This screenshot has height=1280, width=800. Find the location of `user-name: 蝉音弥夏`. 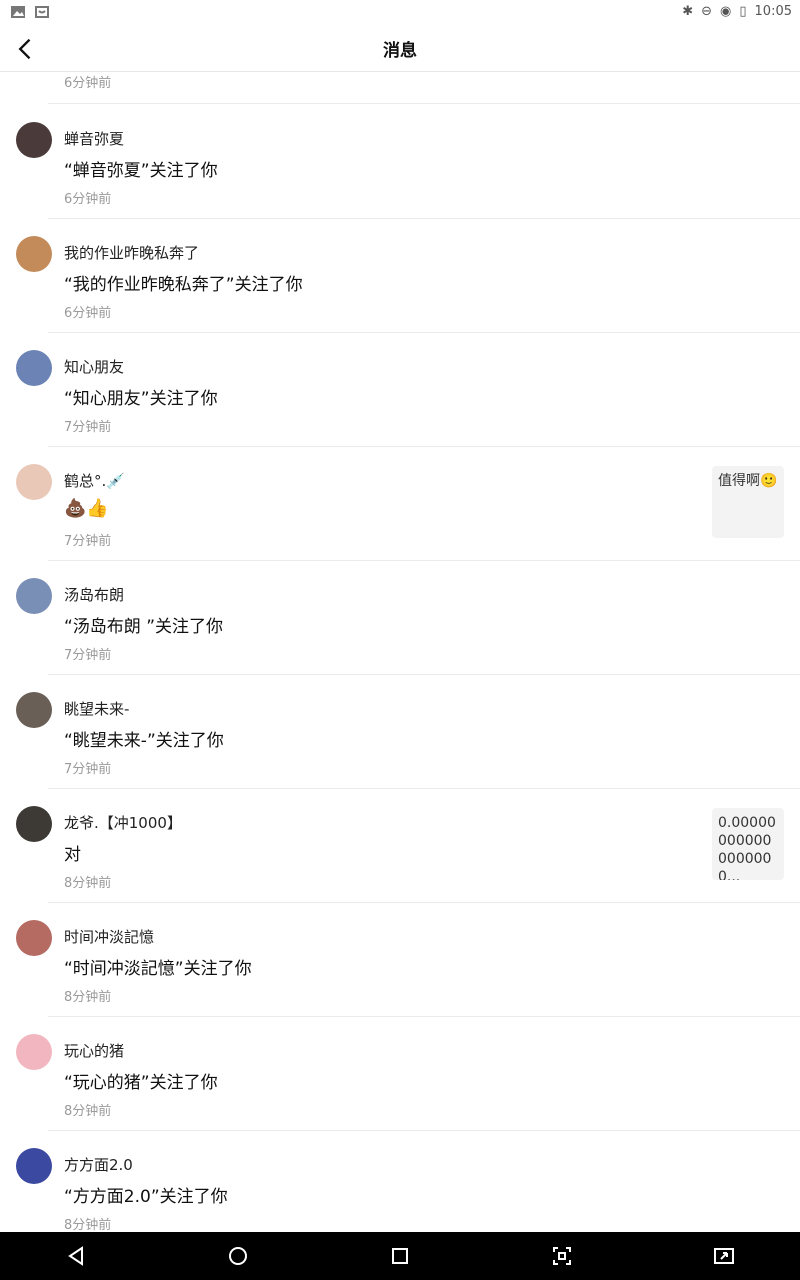

user-name: 蝉音弥夏 is located at coordinates (94, 138).